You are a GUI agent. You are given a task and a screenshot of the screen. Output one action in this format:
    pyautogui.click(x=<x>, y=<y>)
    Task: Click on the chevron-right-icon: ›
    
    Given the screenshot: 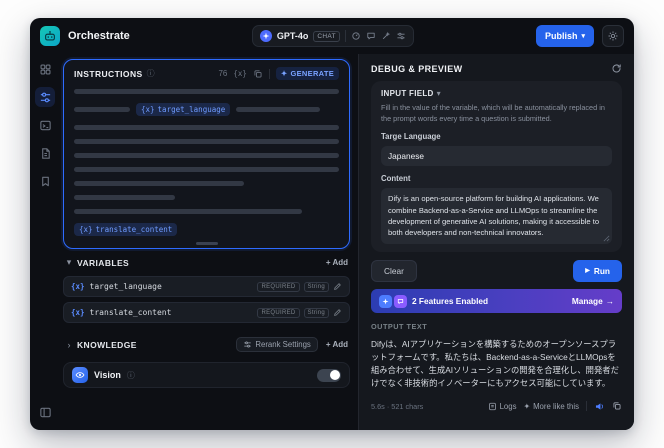 What is the action you would take?
    pyautogui.click(x=69, y=345)
    